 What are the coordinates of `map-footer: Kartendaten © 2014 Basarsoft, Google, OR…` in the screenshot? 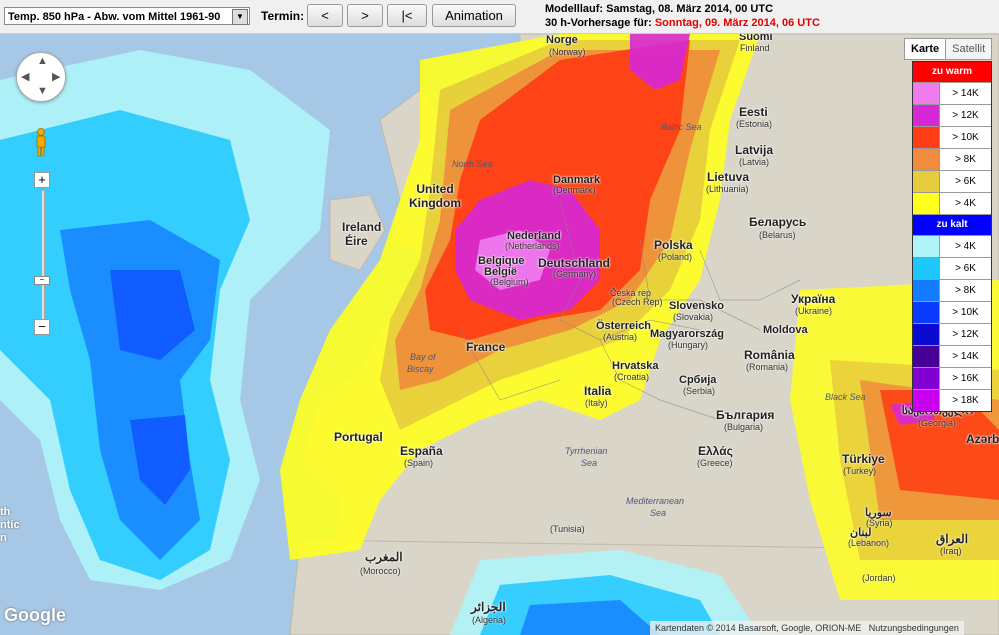 It's located at (807, 628).